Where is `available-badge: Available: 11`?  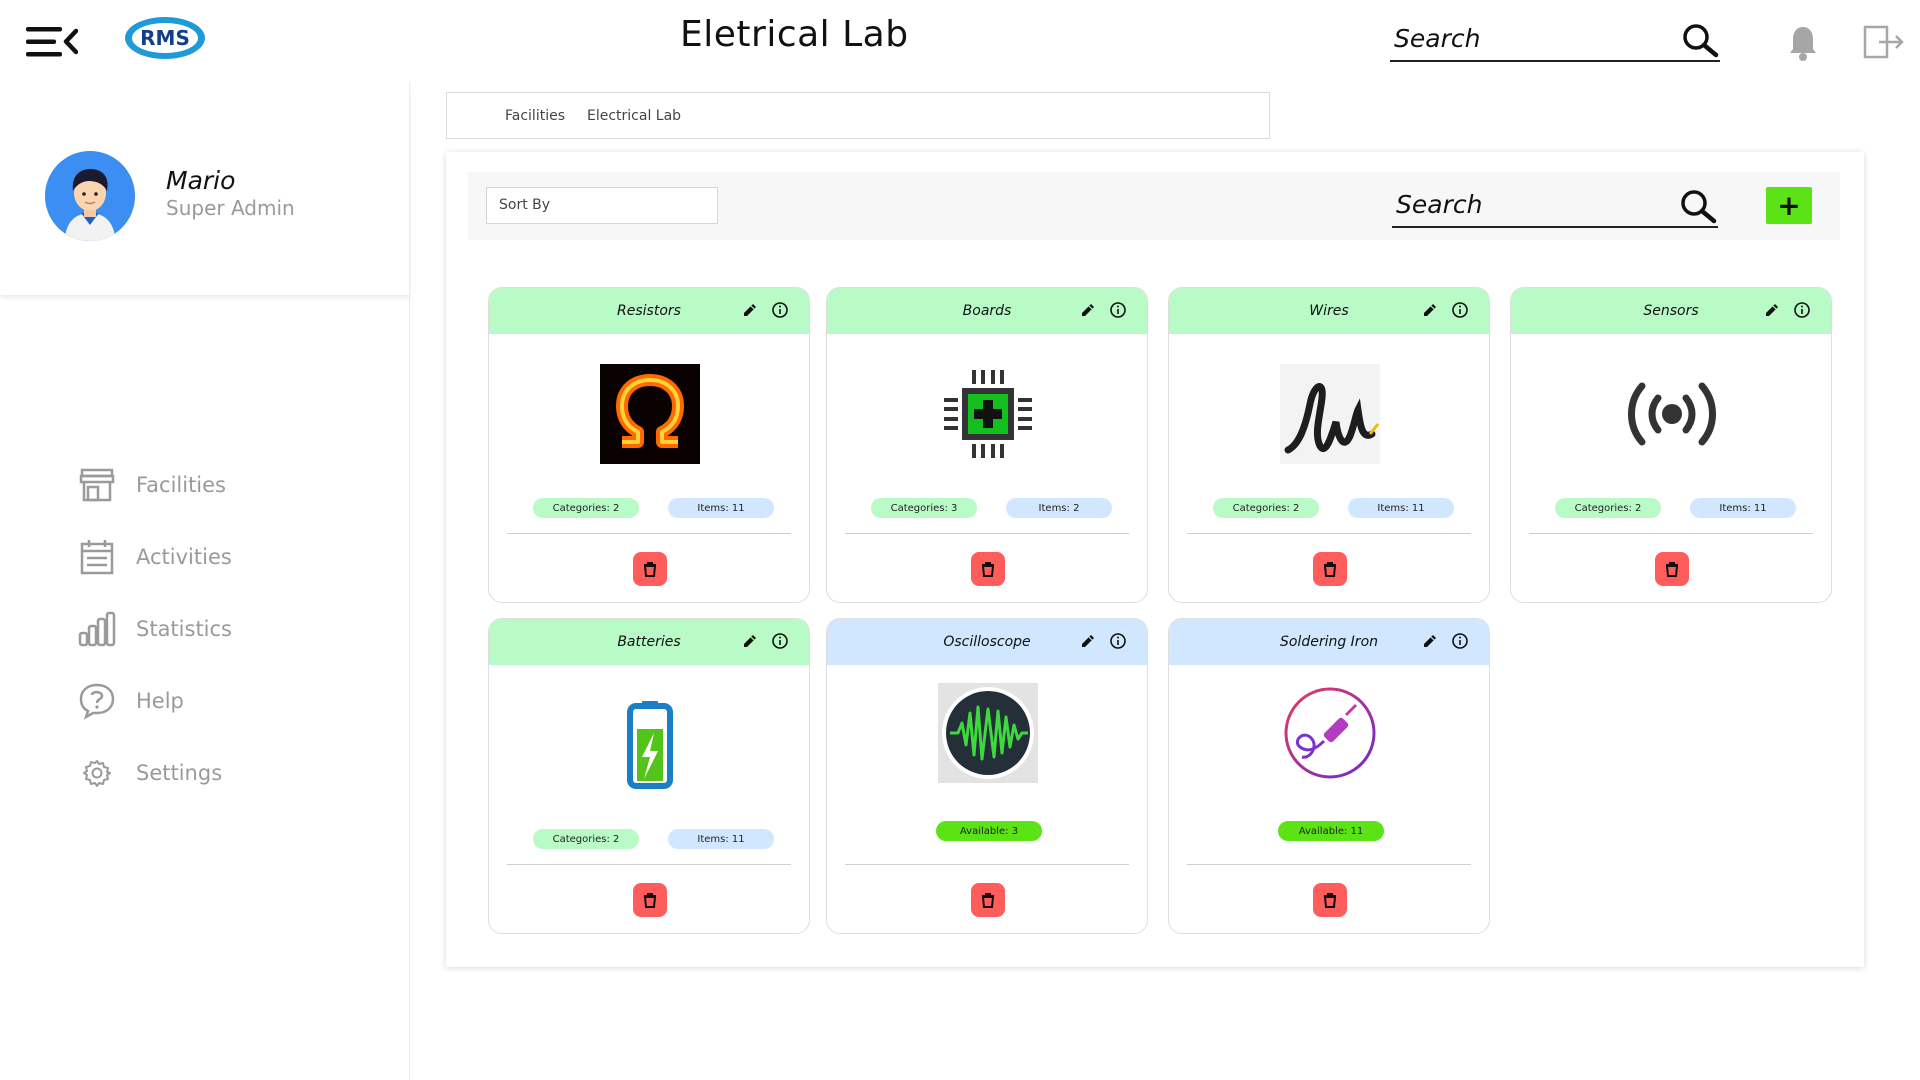 available-badge: Available: 11 is located at coordinates (1331, 831).